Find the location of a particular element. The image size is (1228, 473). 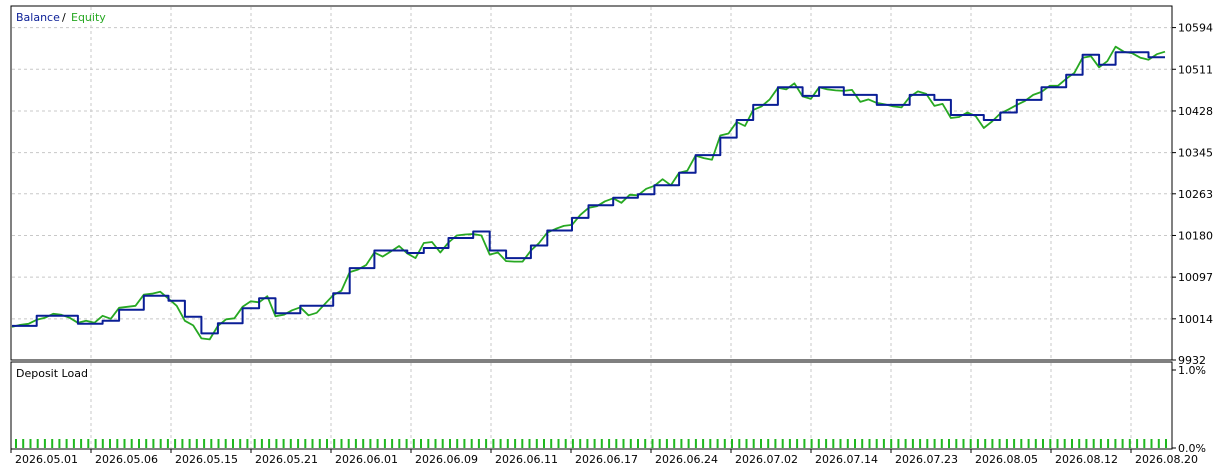

y-tick-label: 10097 is located at coordinates (1195, 277).